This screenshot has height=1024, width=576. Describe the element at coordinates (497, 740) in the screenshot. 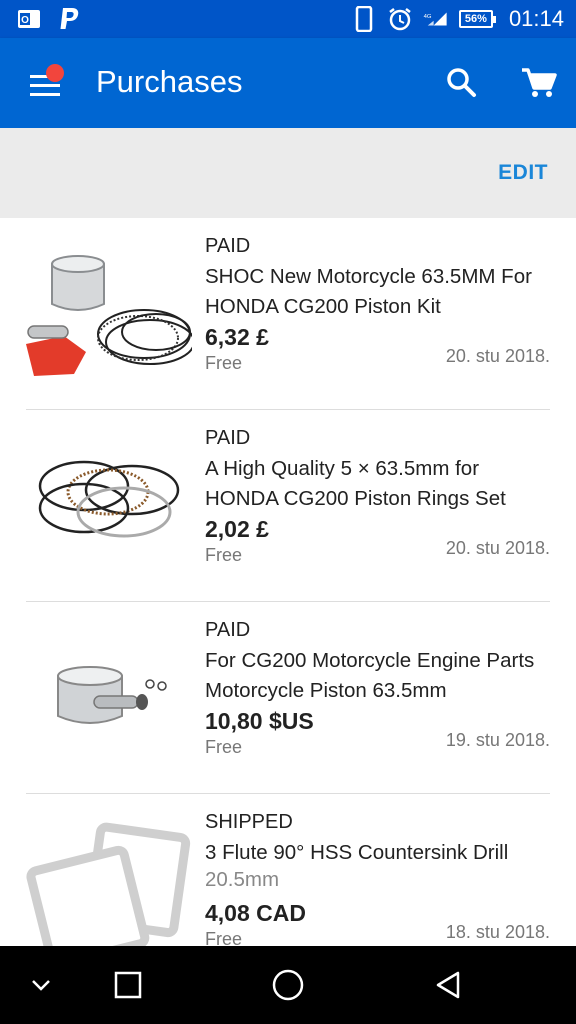

I see `order-date: 19. stu 2018.` at that location.